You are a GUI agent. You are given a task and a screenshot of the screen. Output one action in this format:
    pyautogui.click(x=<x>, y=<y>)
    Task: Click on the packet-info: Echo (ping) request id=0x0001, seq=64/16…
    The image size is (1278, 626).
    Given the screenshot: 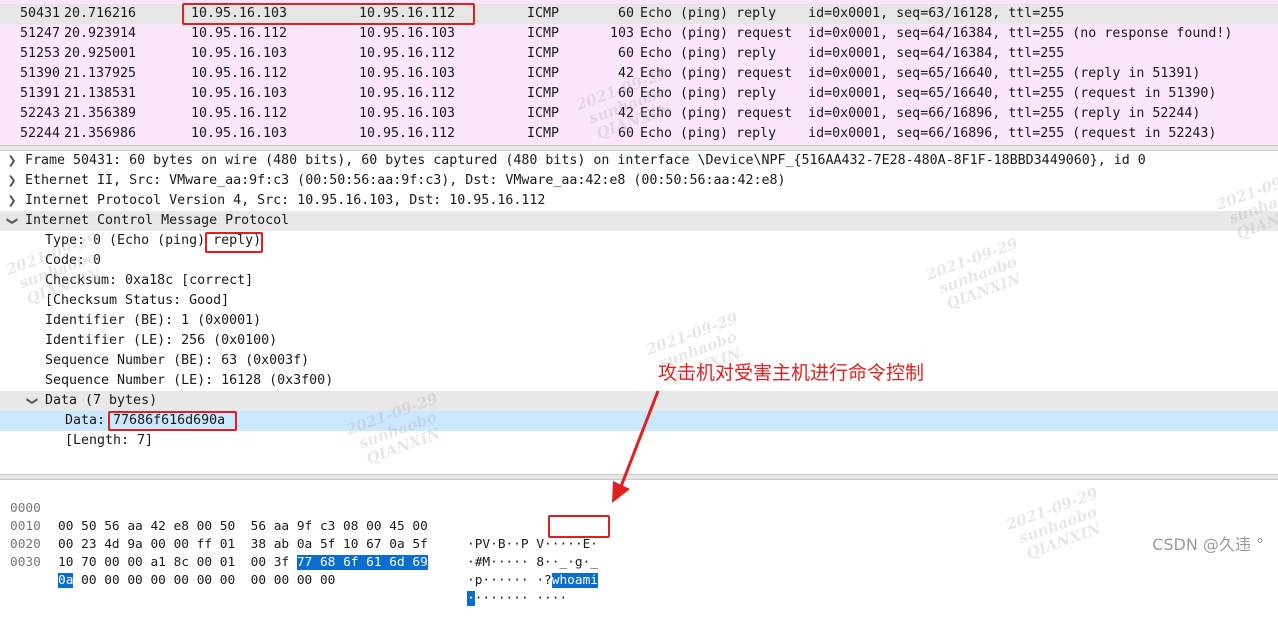 What is the action you would take?
    pyautogui.click(x=936, y=33)
    